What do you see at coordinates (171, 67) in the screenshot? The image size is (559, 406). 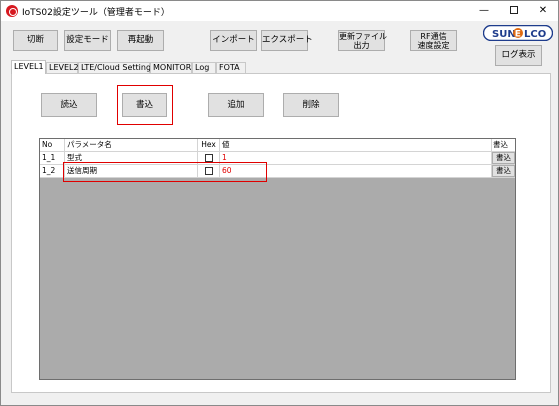 I see `tab-monitor: MONITOR` at bounding box center [171, 67].